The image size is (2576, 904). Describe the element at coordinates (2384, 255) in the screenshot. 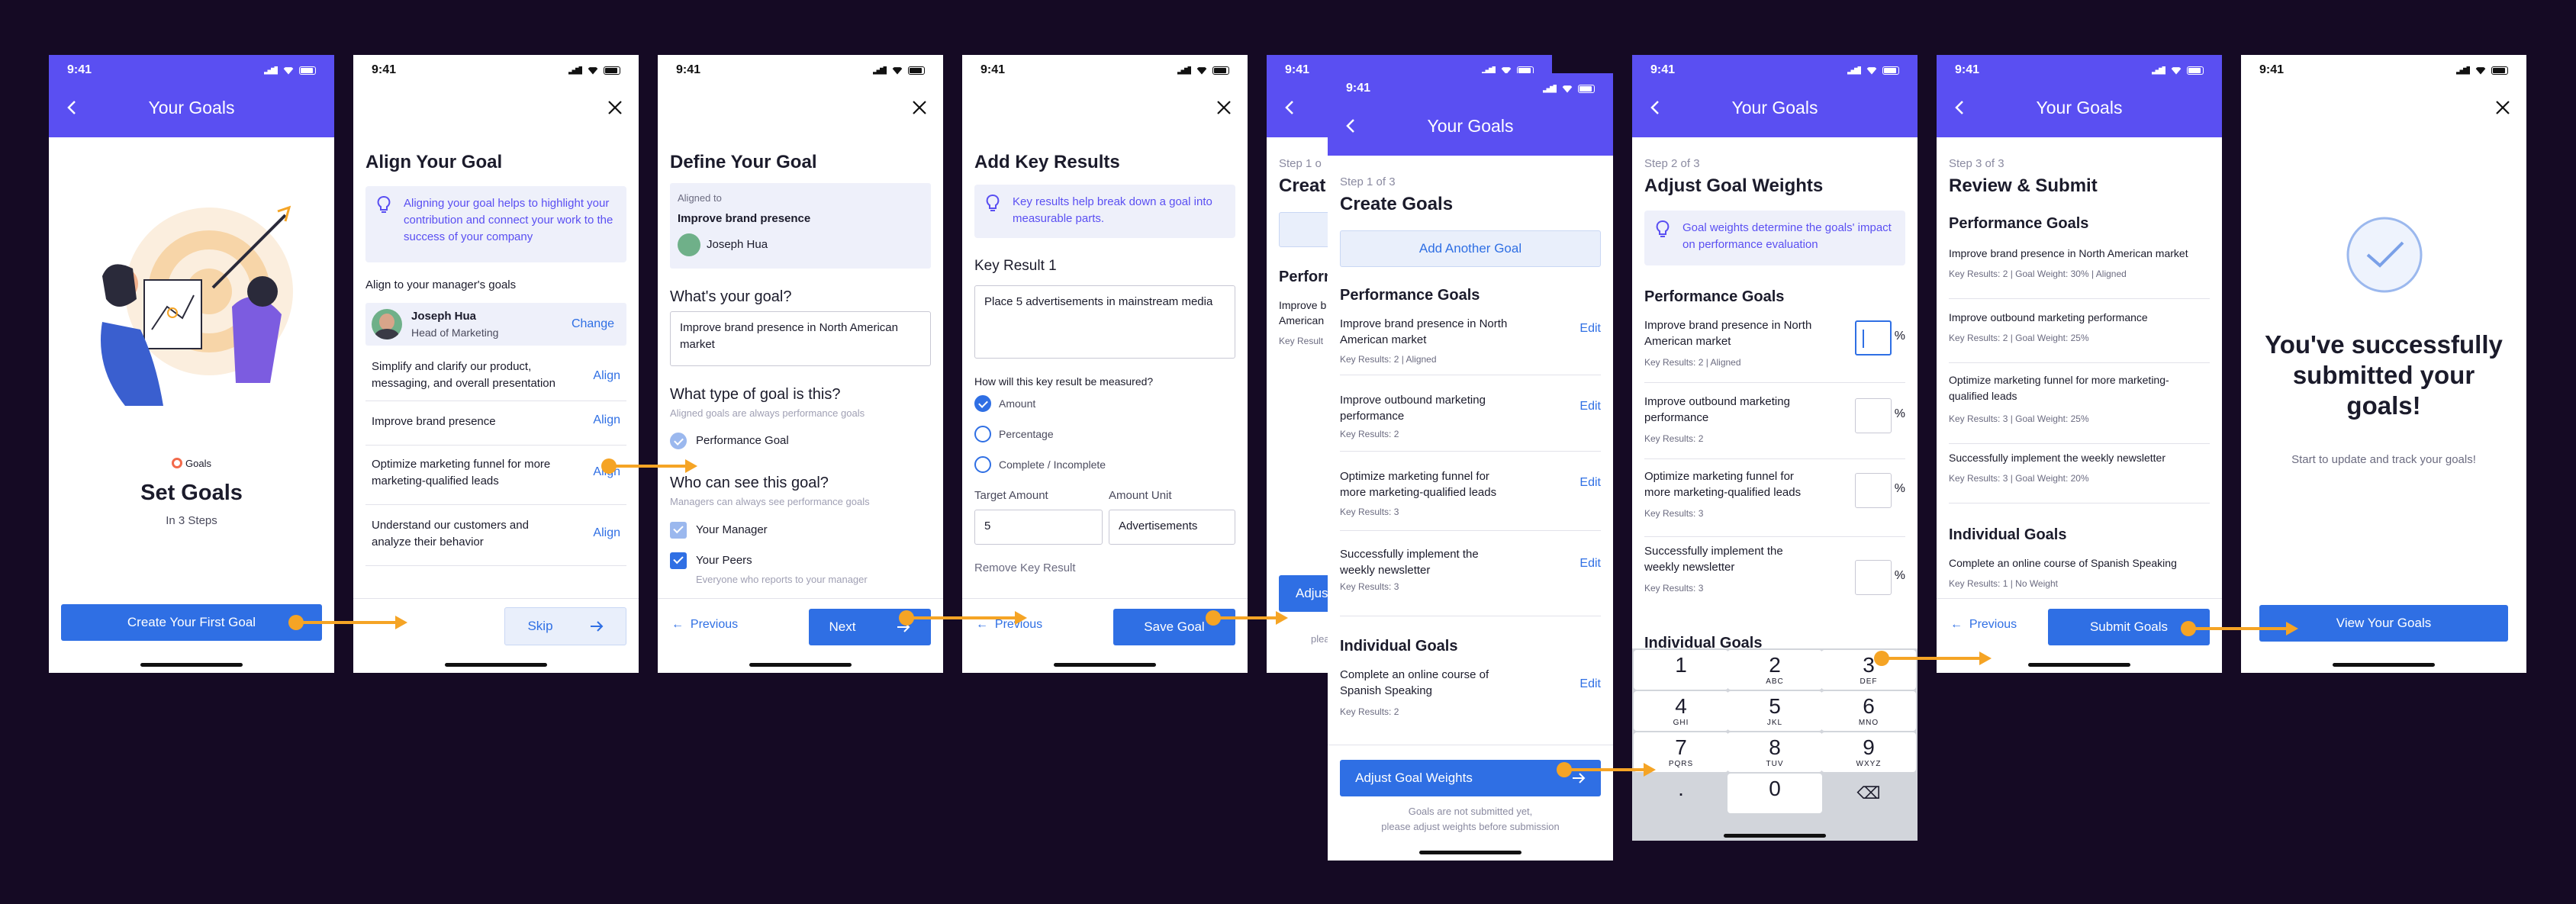

I see `success-checkmark-icon` at that location.